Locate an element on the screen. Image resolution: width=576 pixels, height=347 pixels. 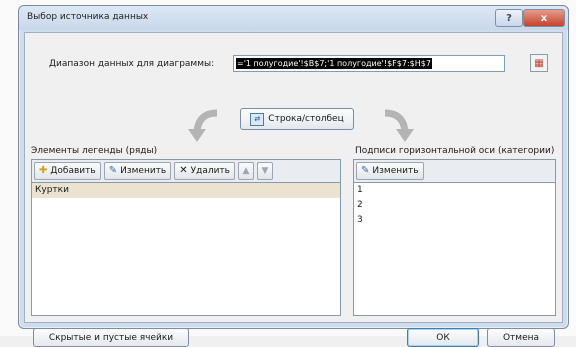
switch-row-column-icon: ⇄ is located at coordinates (257, 119).